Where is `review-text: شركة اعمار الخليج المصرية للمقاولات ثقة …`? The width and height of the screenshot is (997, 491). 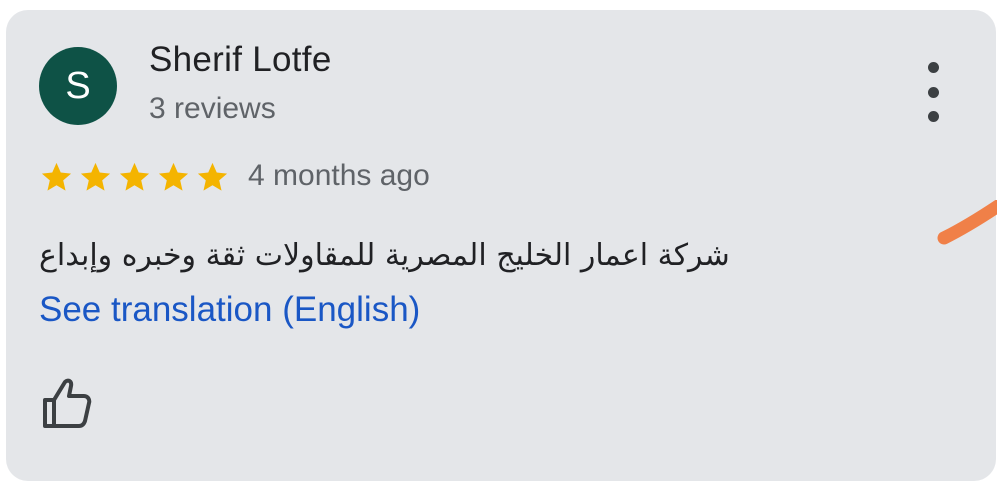
review-text: شركة اعمار الخليج المصرية للمقاولات ثقة … is located at coordinates (384, 255).